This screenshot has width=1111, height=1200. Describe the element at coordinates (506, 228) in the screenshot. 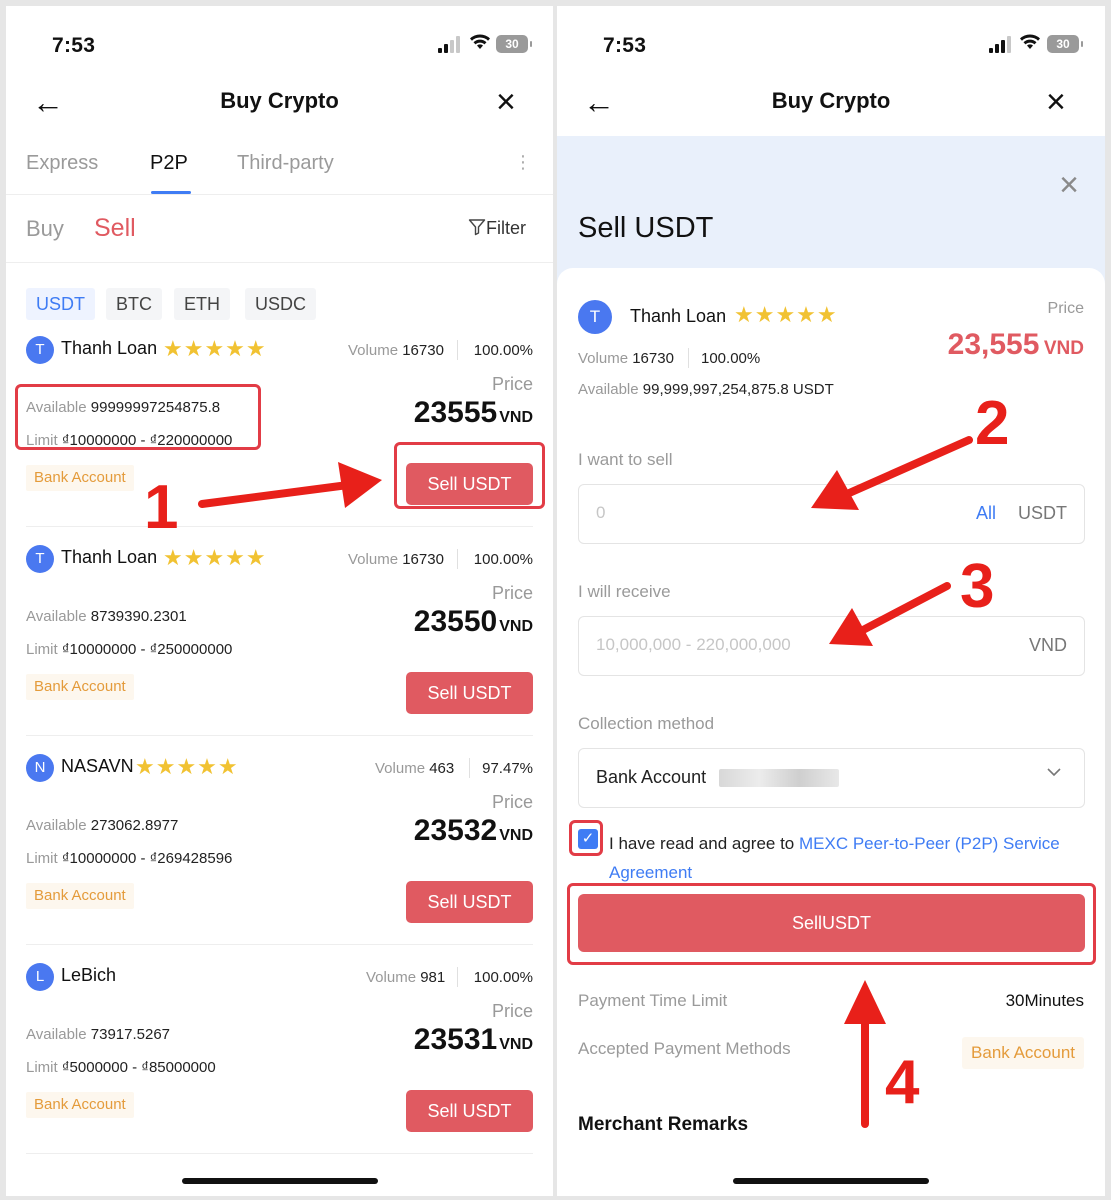

I see `filter-label: Filter` at that location.